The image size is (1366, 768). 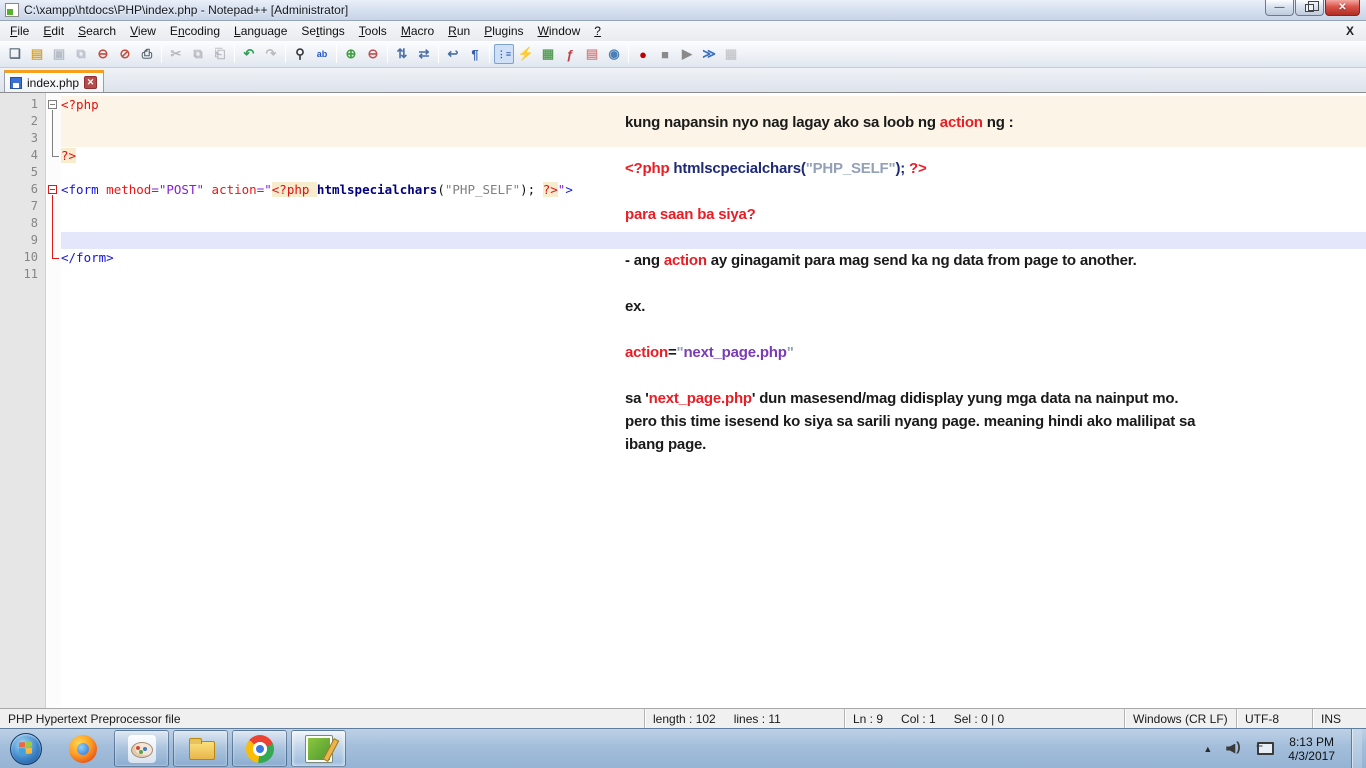 I want to click on status-insert-mode: INS, so click(x=1339, y=718).